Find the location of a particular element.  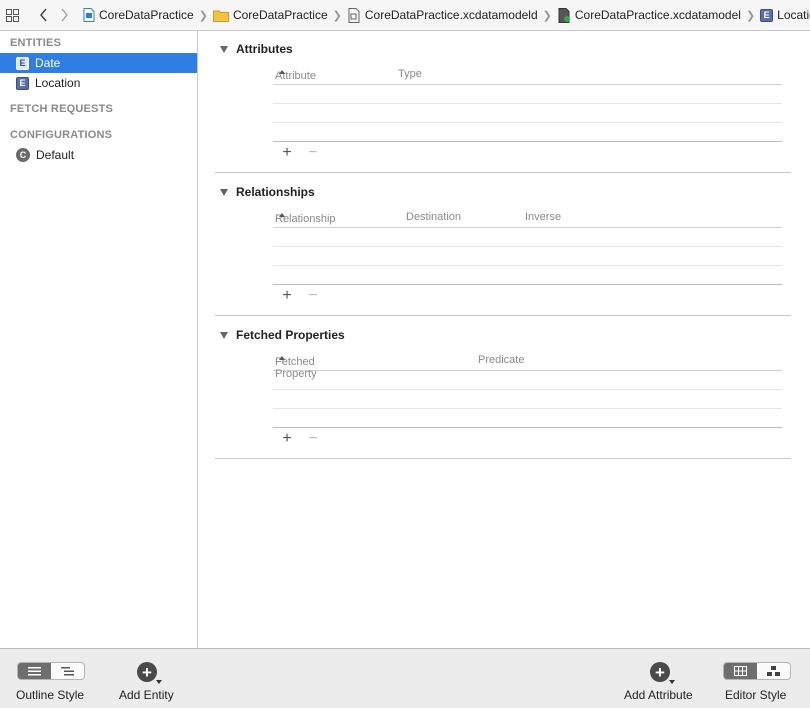

column-header-type: Type is located at coordinates (410, 74).